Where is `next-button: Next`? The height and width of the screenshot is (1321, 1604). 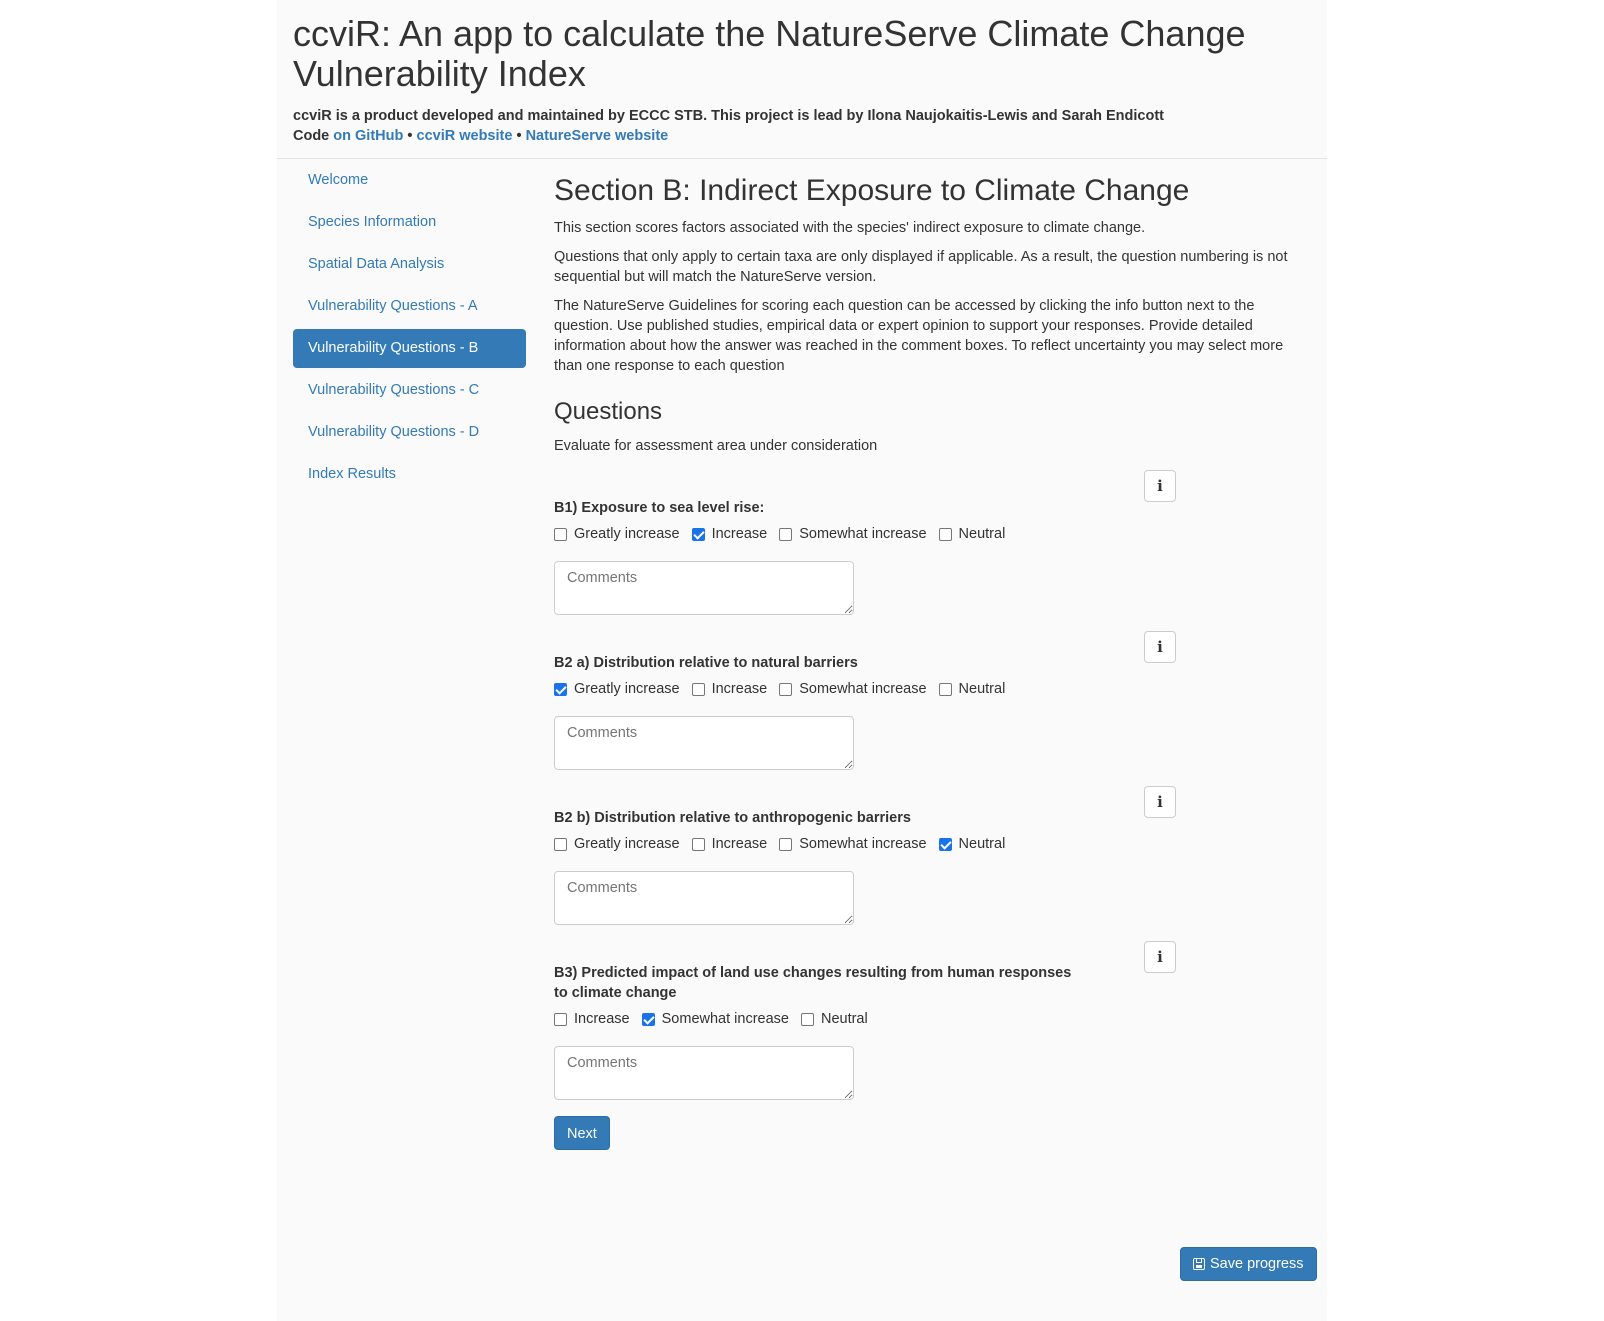
next-button: Next is located at coordinates (582, 1133).